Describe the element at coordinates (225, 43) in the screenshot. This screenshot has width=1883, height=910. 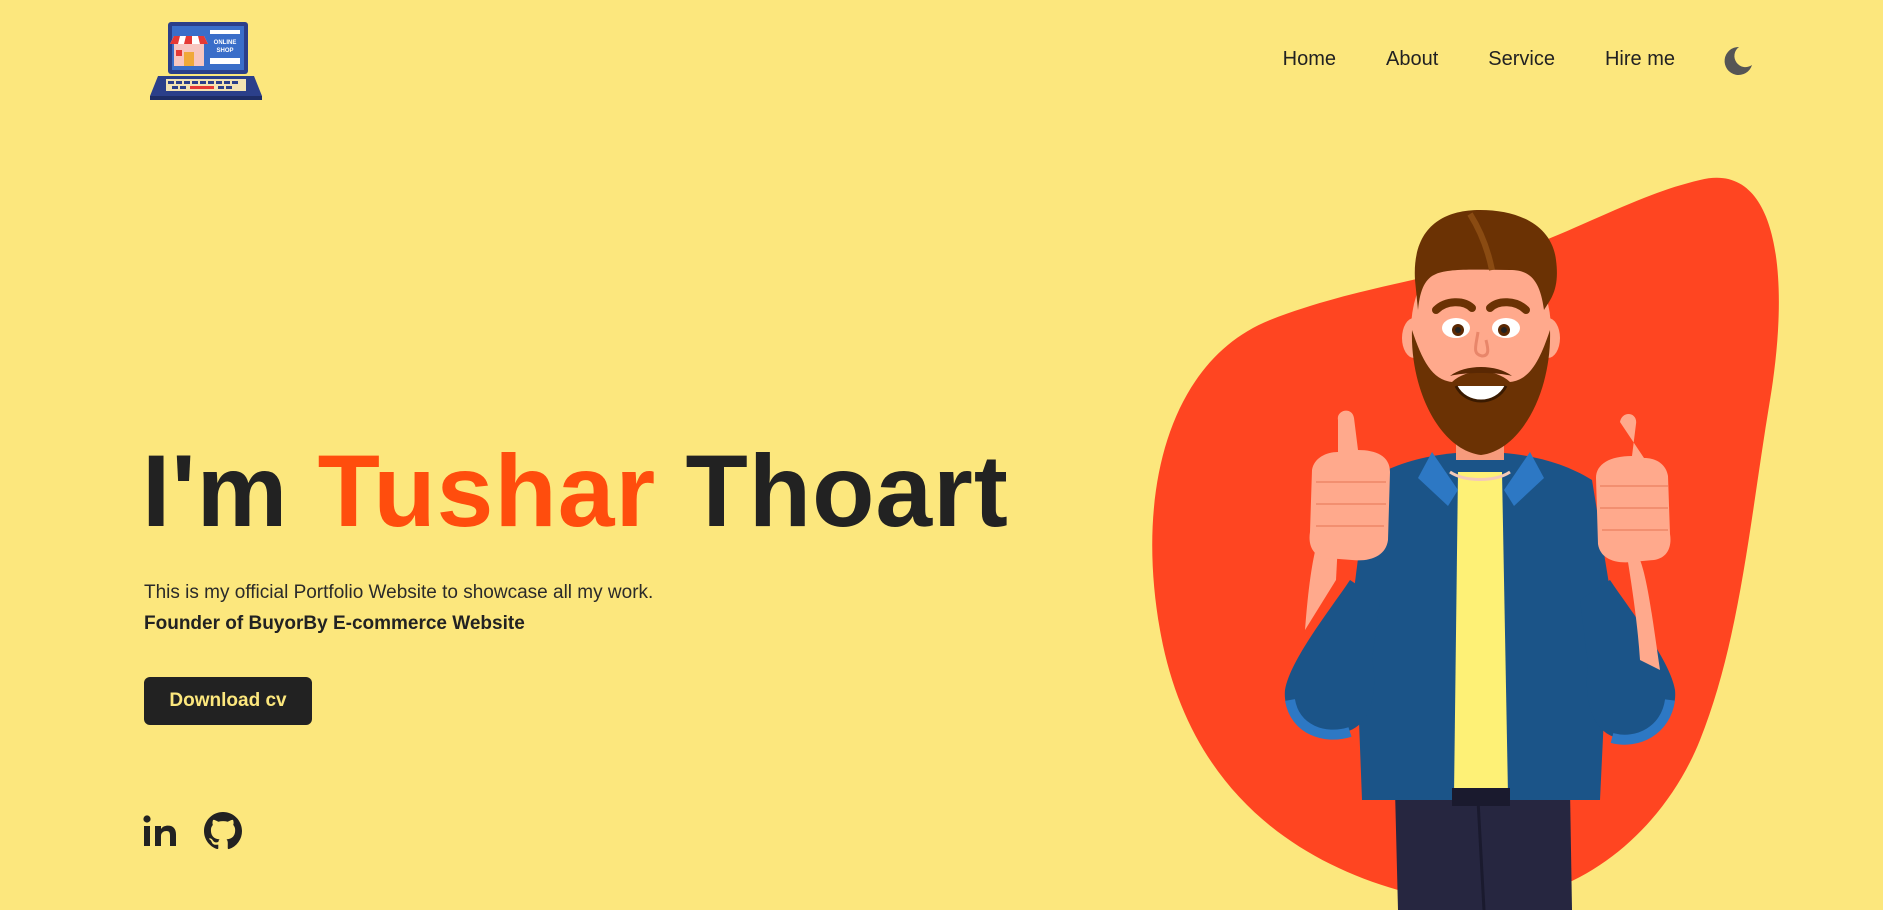
I see `svg-text: ONLINE` at that location.